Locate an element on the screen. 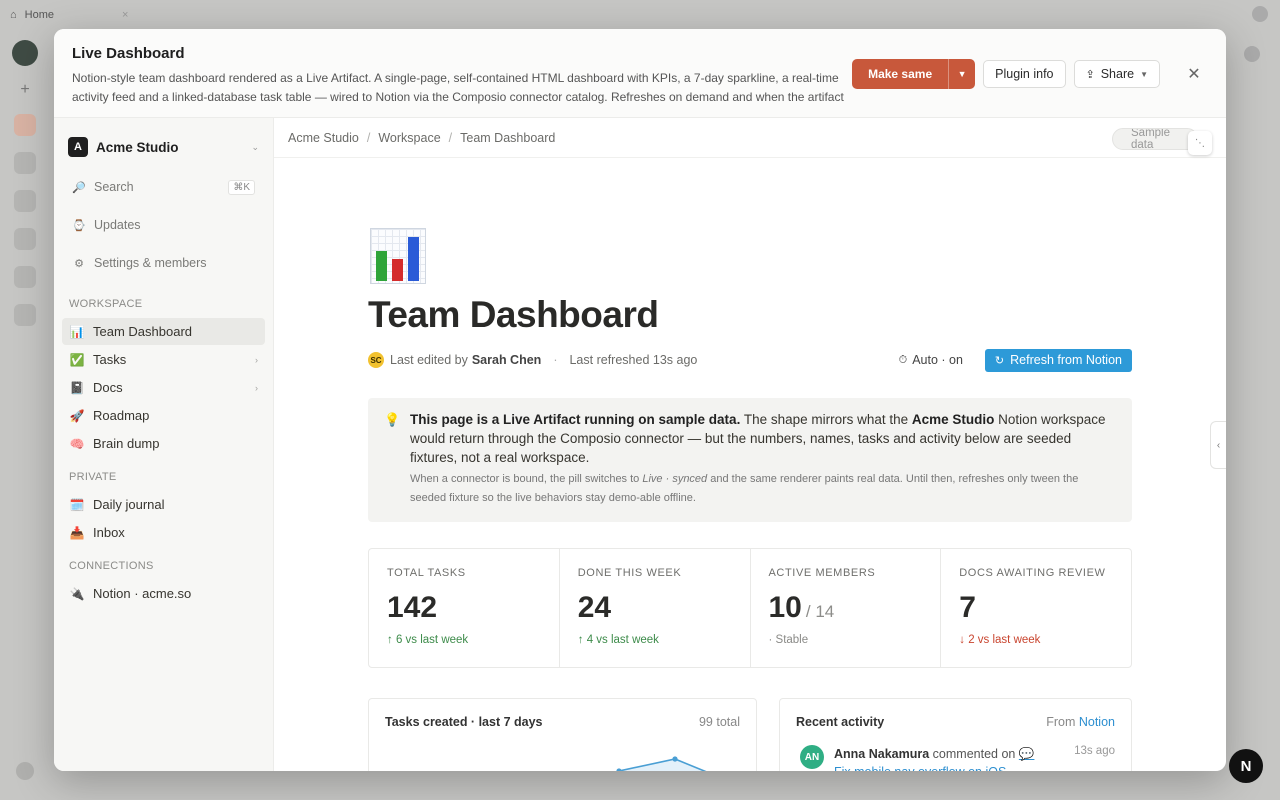  chart-icon: 📊 is located at coordinates (77, 331).